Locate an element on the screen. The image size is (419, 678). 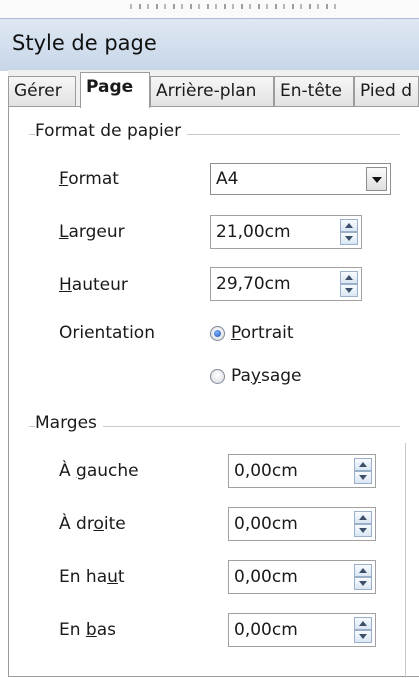
landscape-label: Paysage is located at coordinates (266, 376).